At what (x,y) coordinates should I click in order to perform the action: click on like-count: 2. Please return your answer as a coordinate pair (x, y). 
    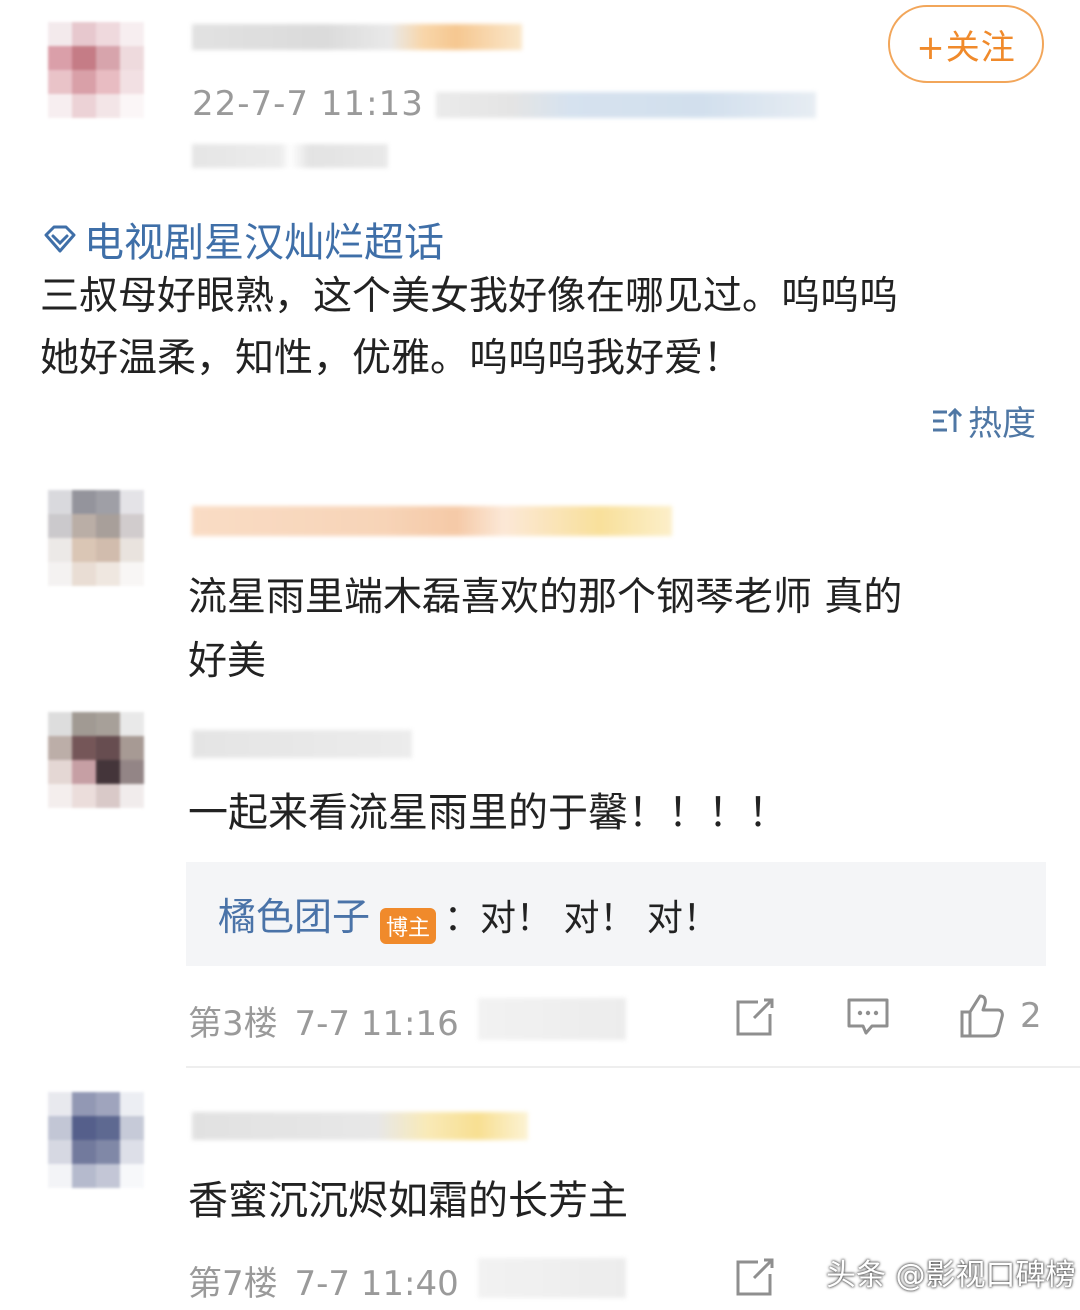
    Looking at the image, I should click on (1031, 1016).